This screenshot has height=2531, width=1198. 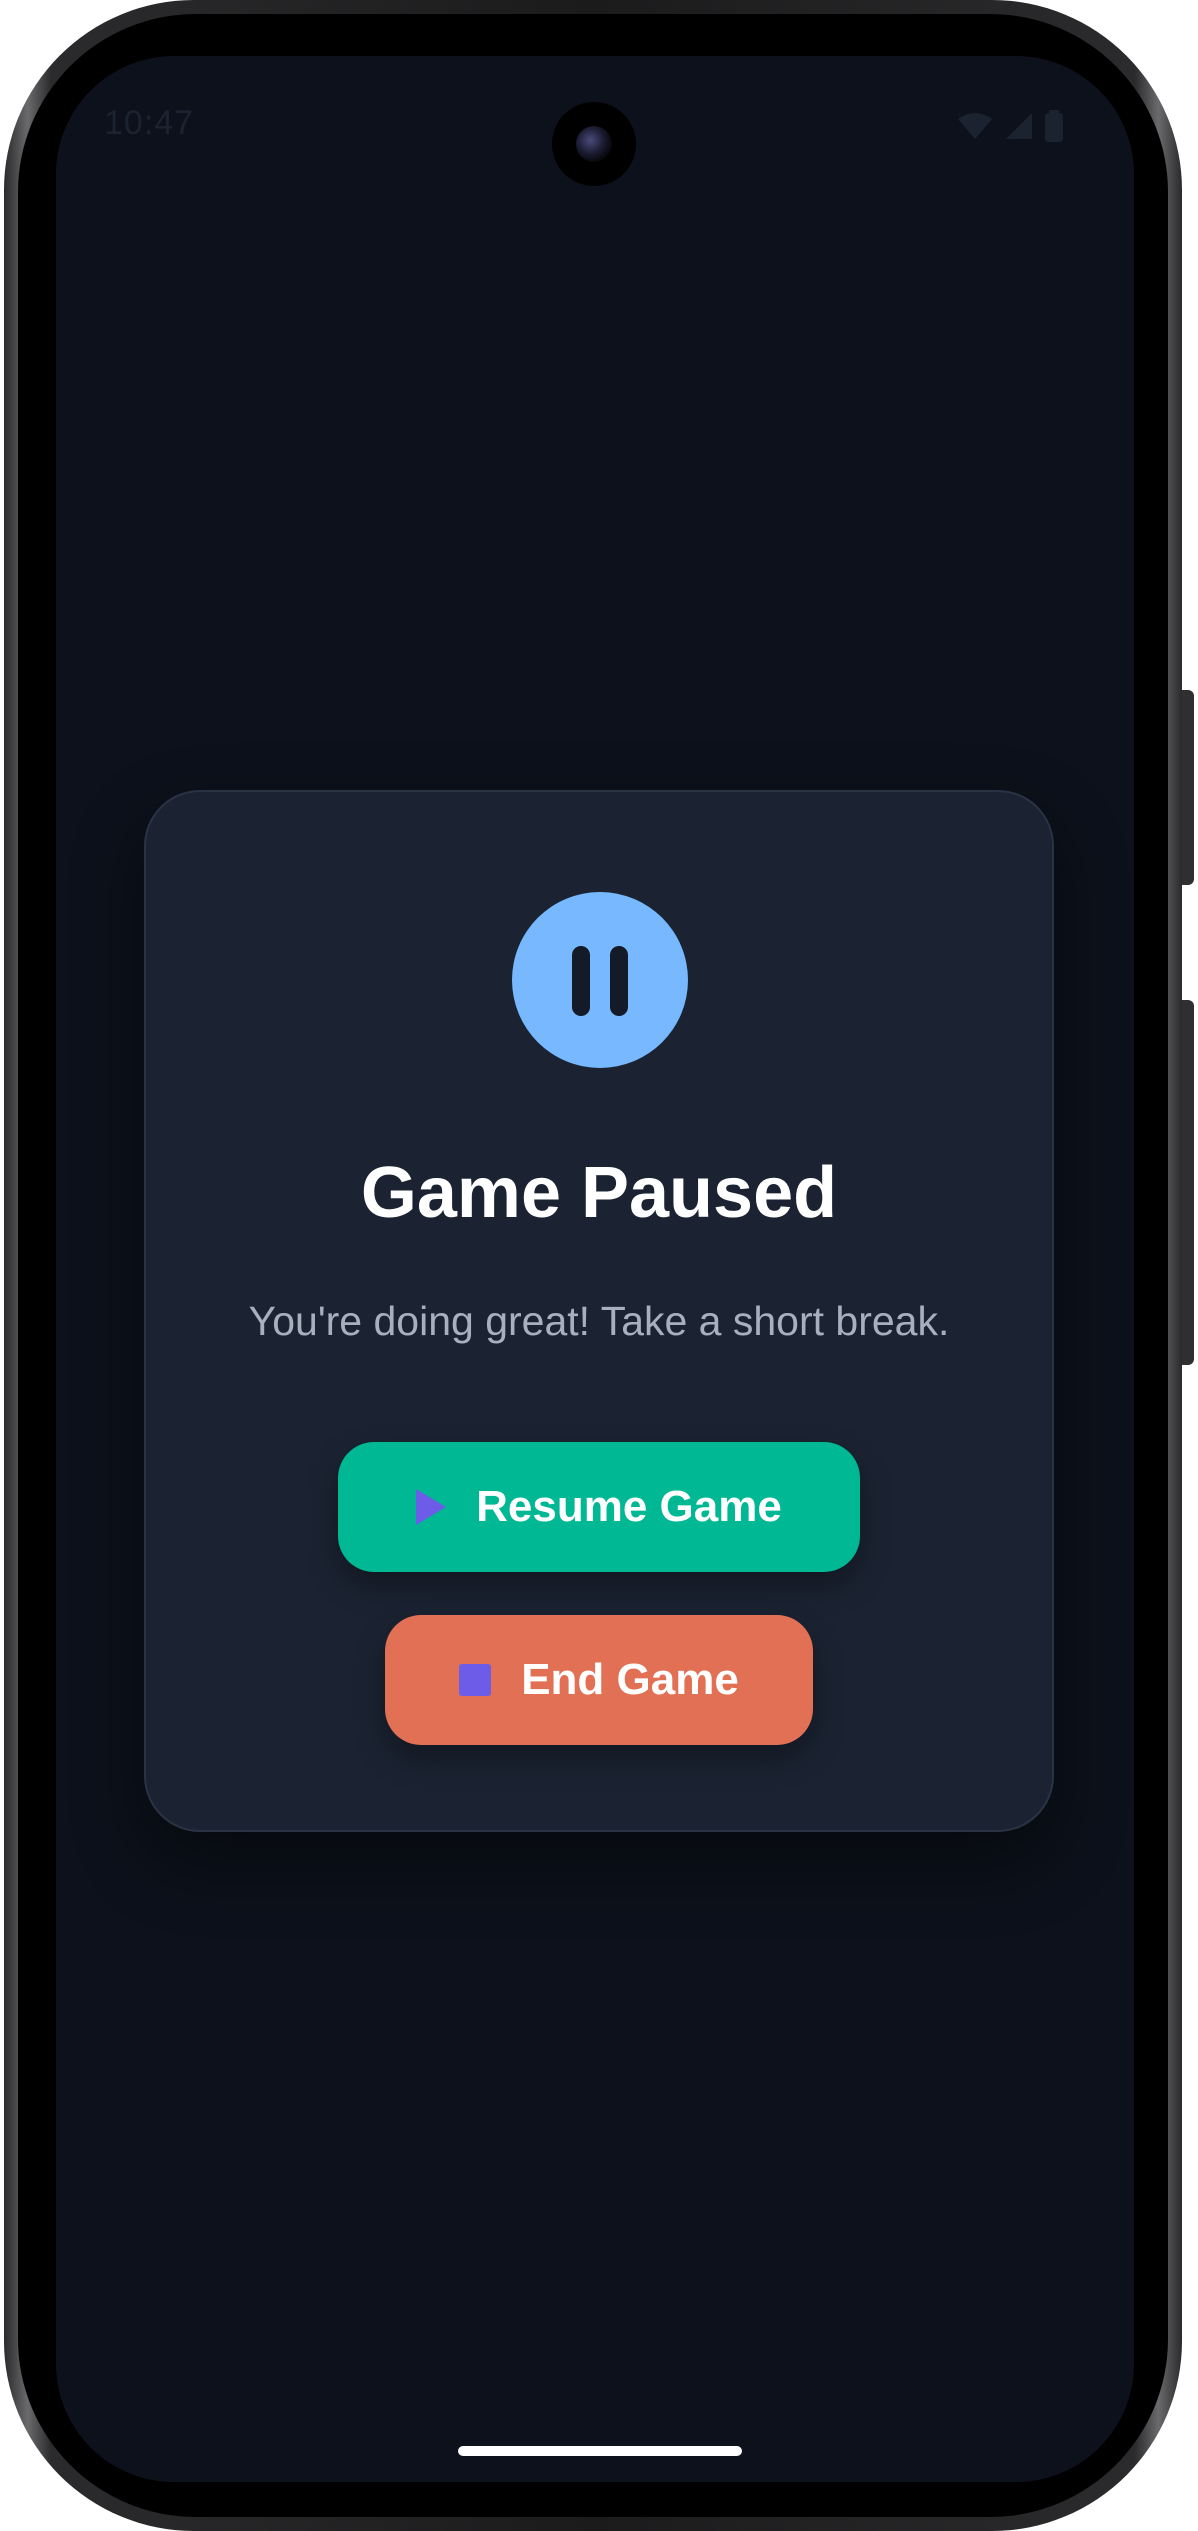 I want to click on battery-icon, so click(x=1054, y=126).